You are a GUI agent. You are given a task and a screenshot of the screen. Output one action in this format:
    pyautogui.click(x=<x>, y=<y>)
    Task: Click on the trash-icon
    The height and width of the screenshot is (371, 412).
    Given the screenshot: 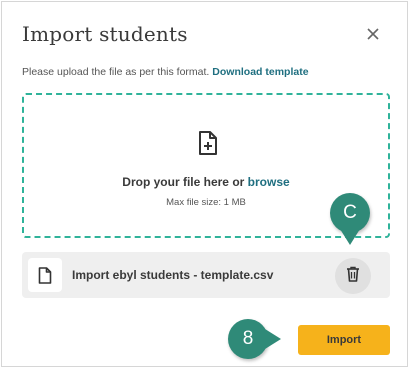 What is the action you would take?
    pyautogui.click(x=353, y=276)
    